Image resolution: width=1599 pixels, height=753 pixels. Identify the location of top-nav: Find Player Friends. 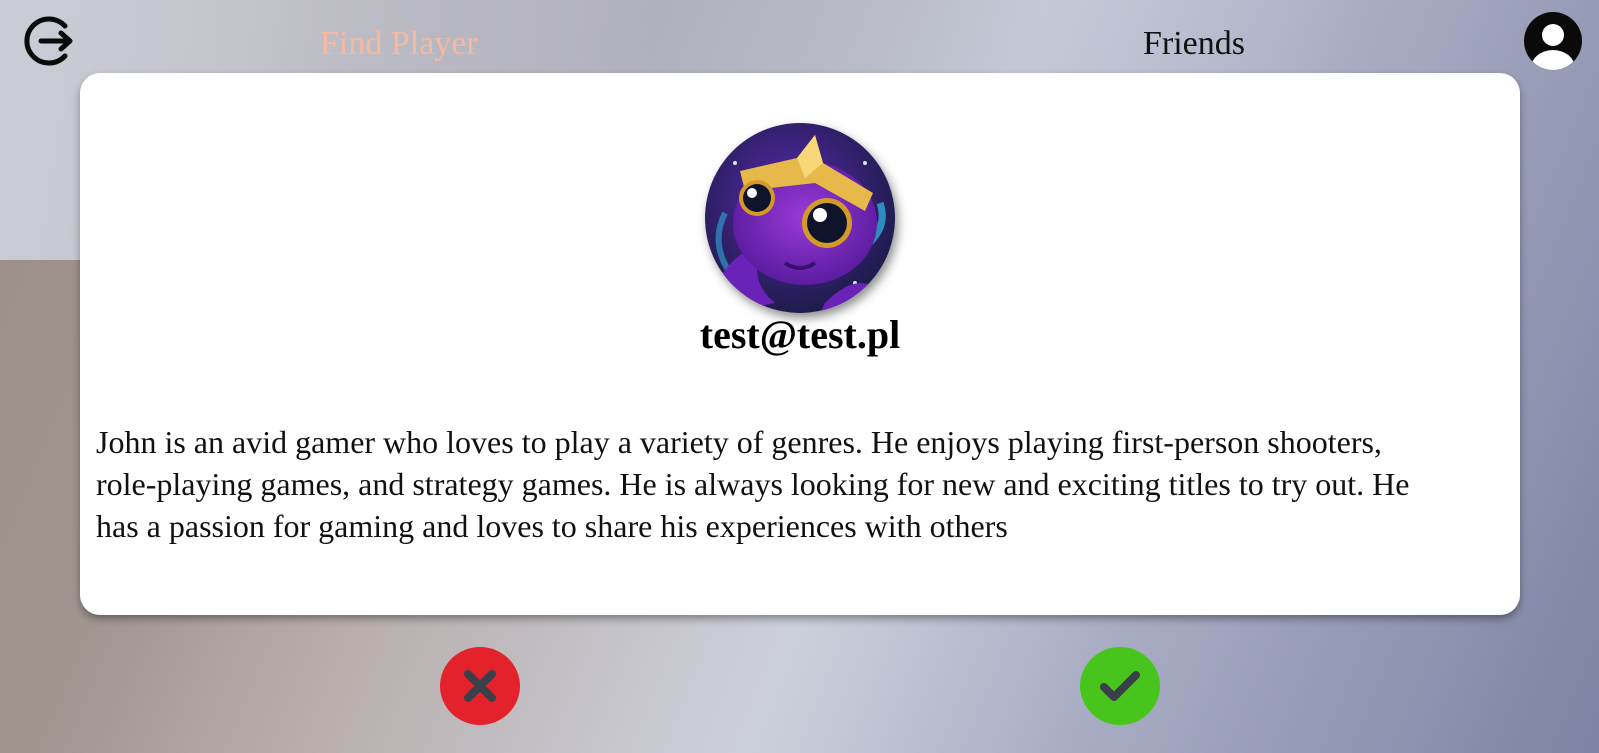
(799, 37).